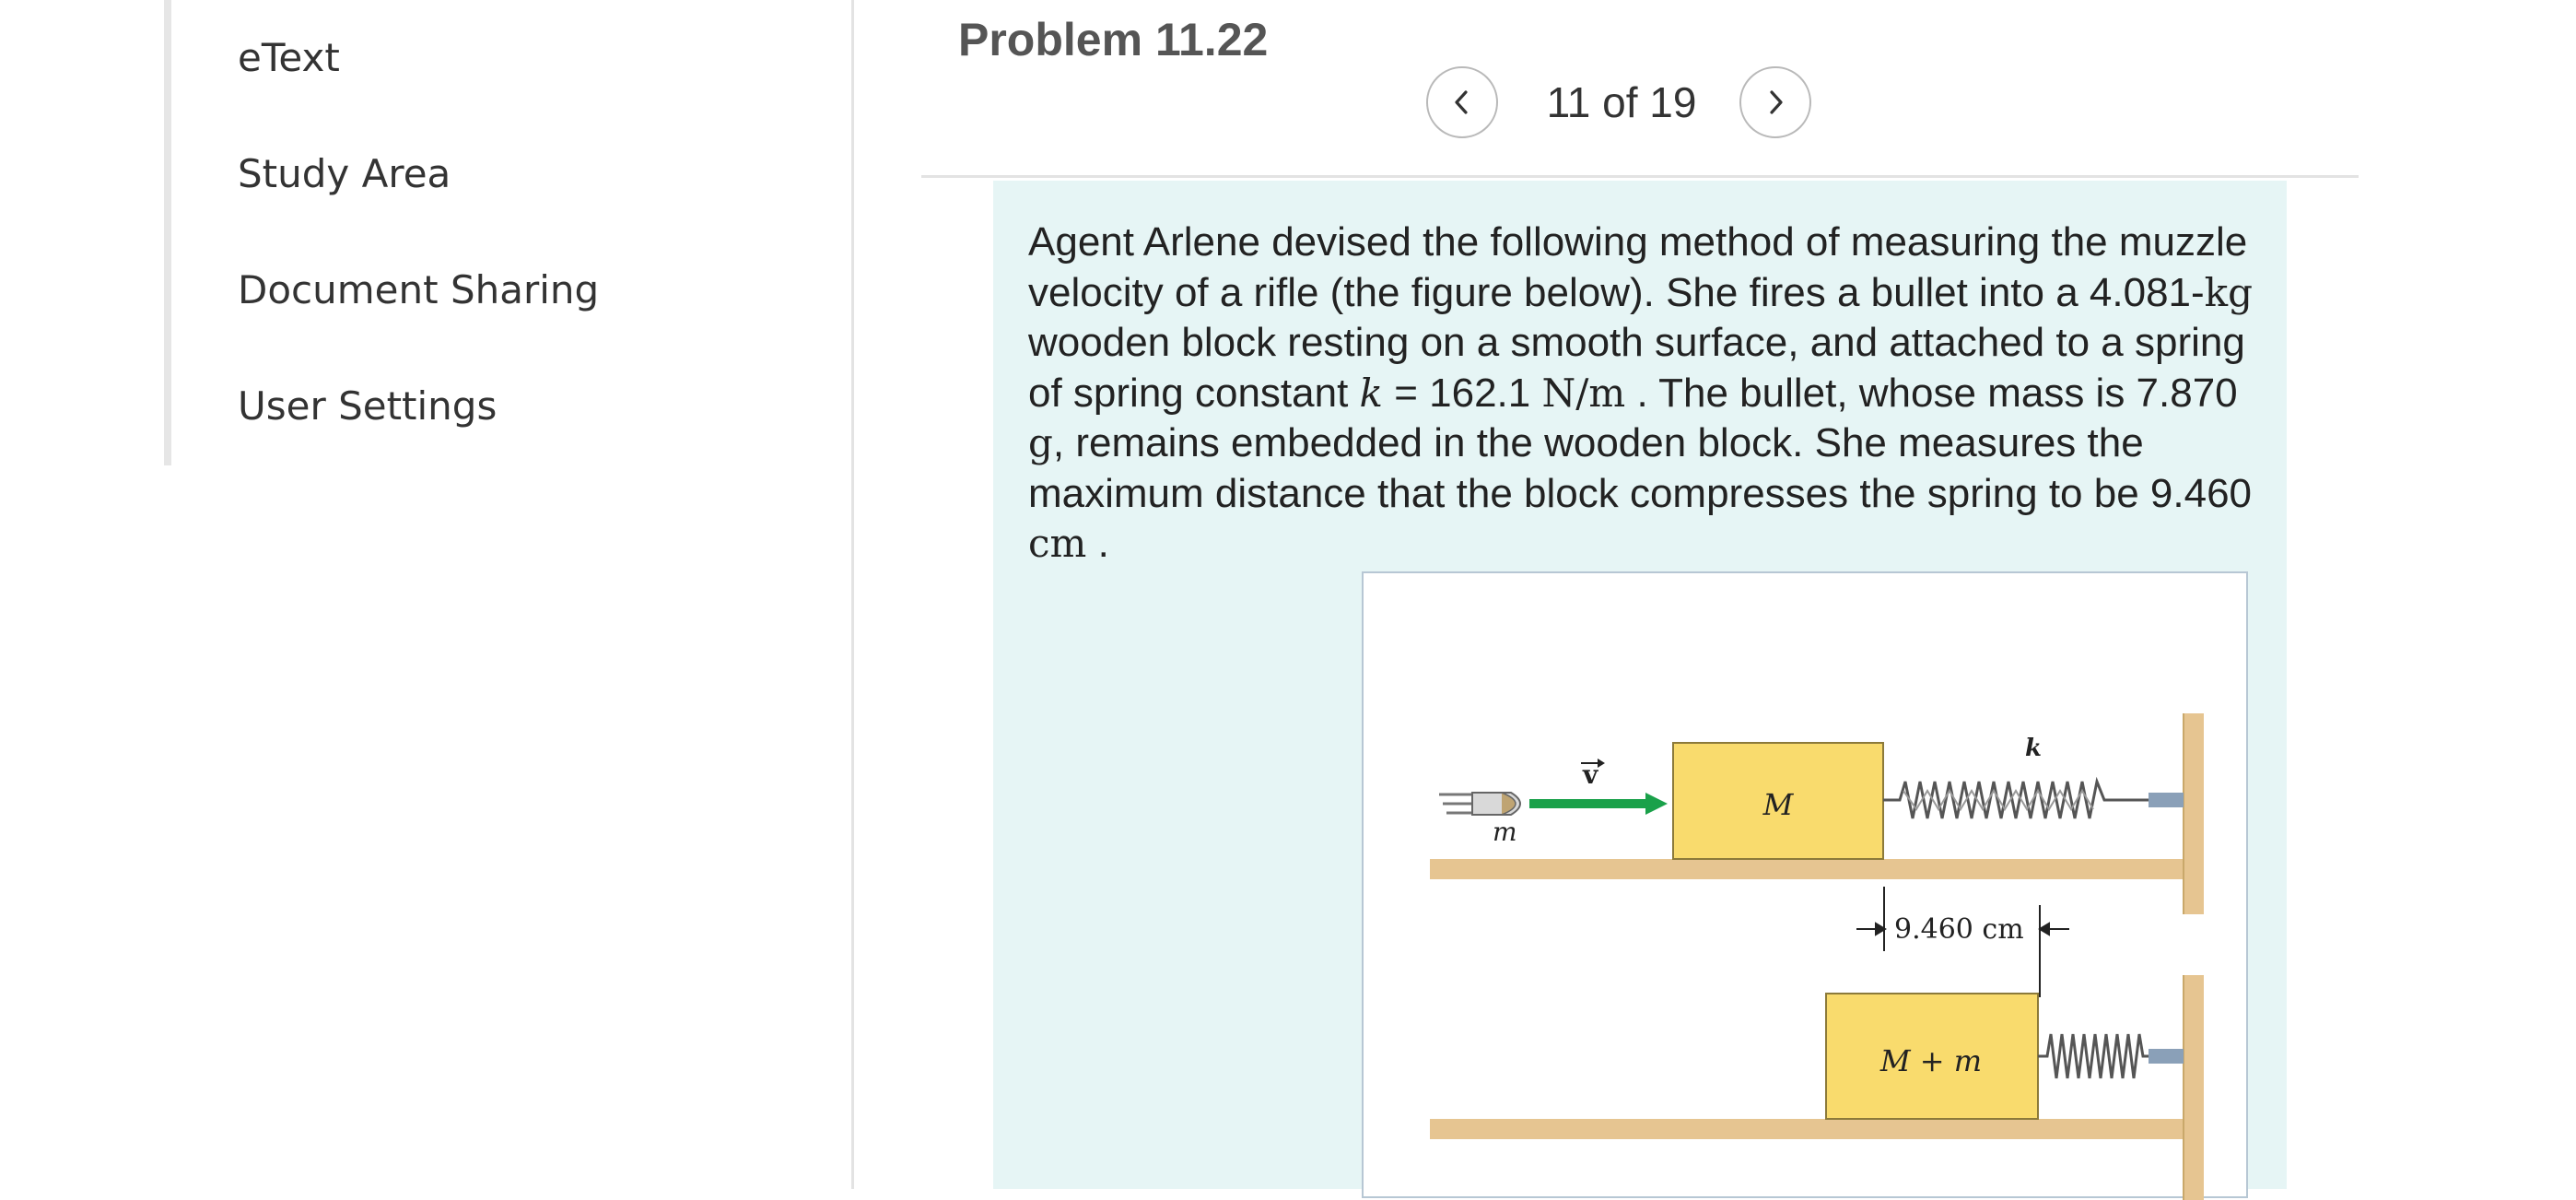 The height and width of the screenshot is (1200, 2576). Describe the element at coordinates (167, 232) in the screenshot. I see `sidebar-rule` at that location.